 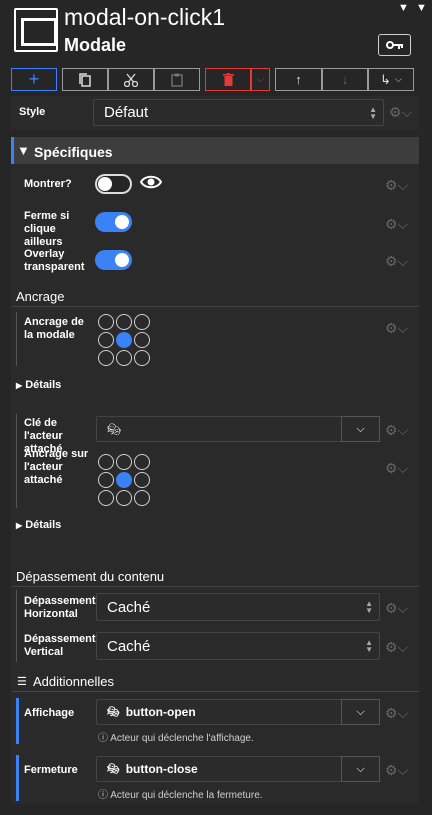 I want to click on fermeture-help-text: Acteur qui déclenche la fermeture., so click(x=186, y=795).